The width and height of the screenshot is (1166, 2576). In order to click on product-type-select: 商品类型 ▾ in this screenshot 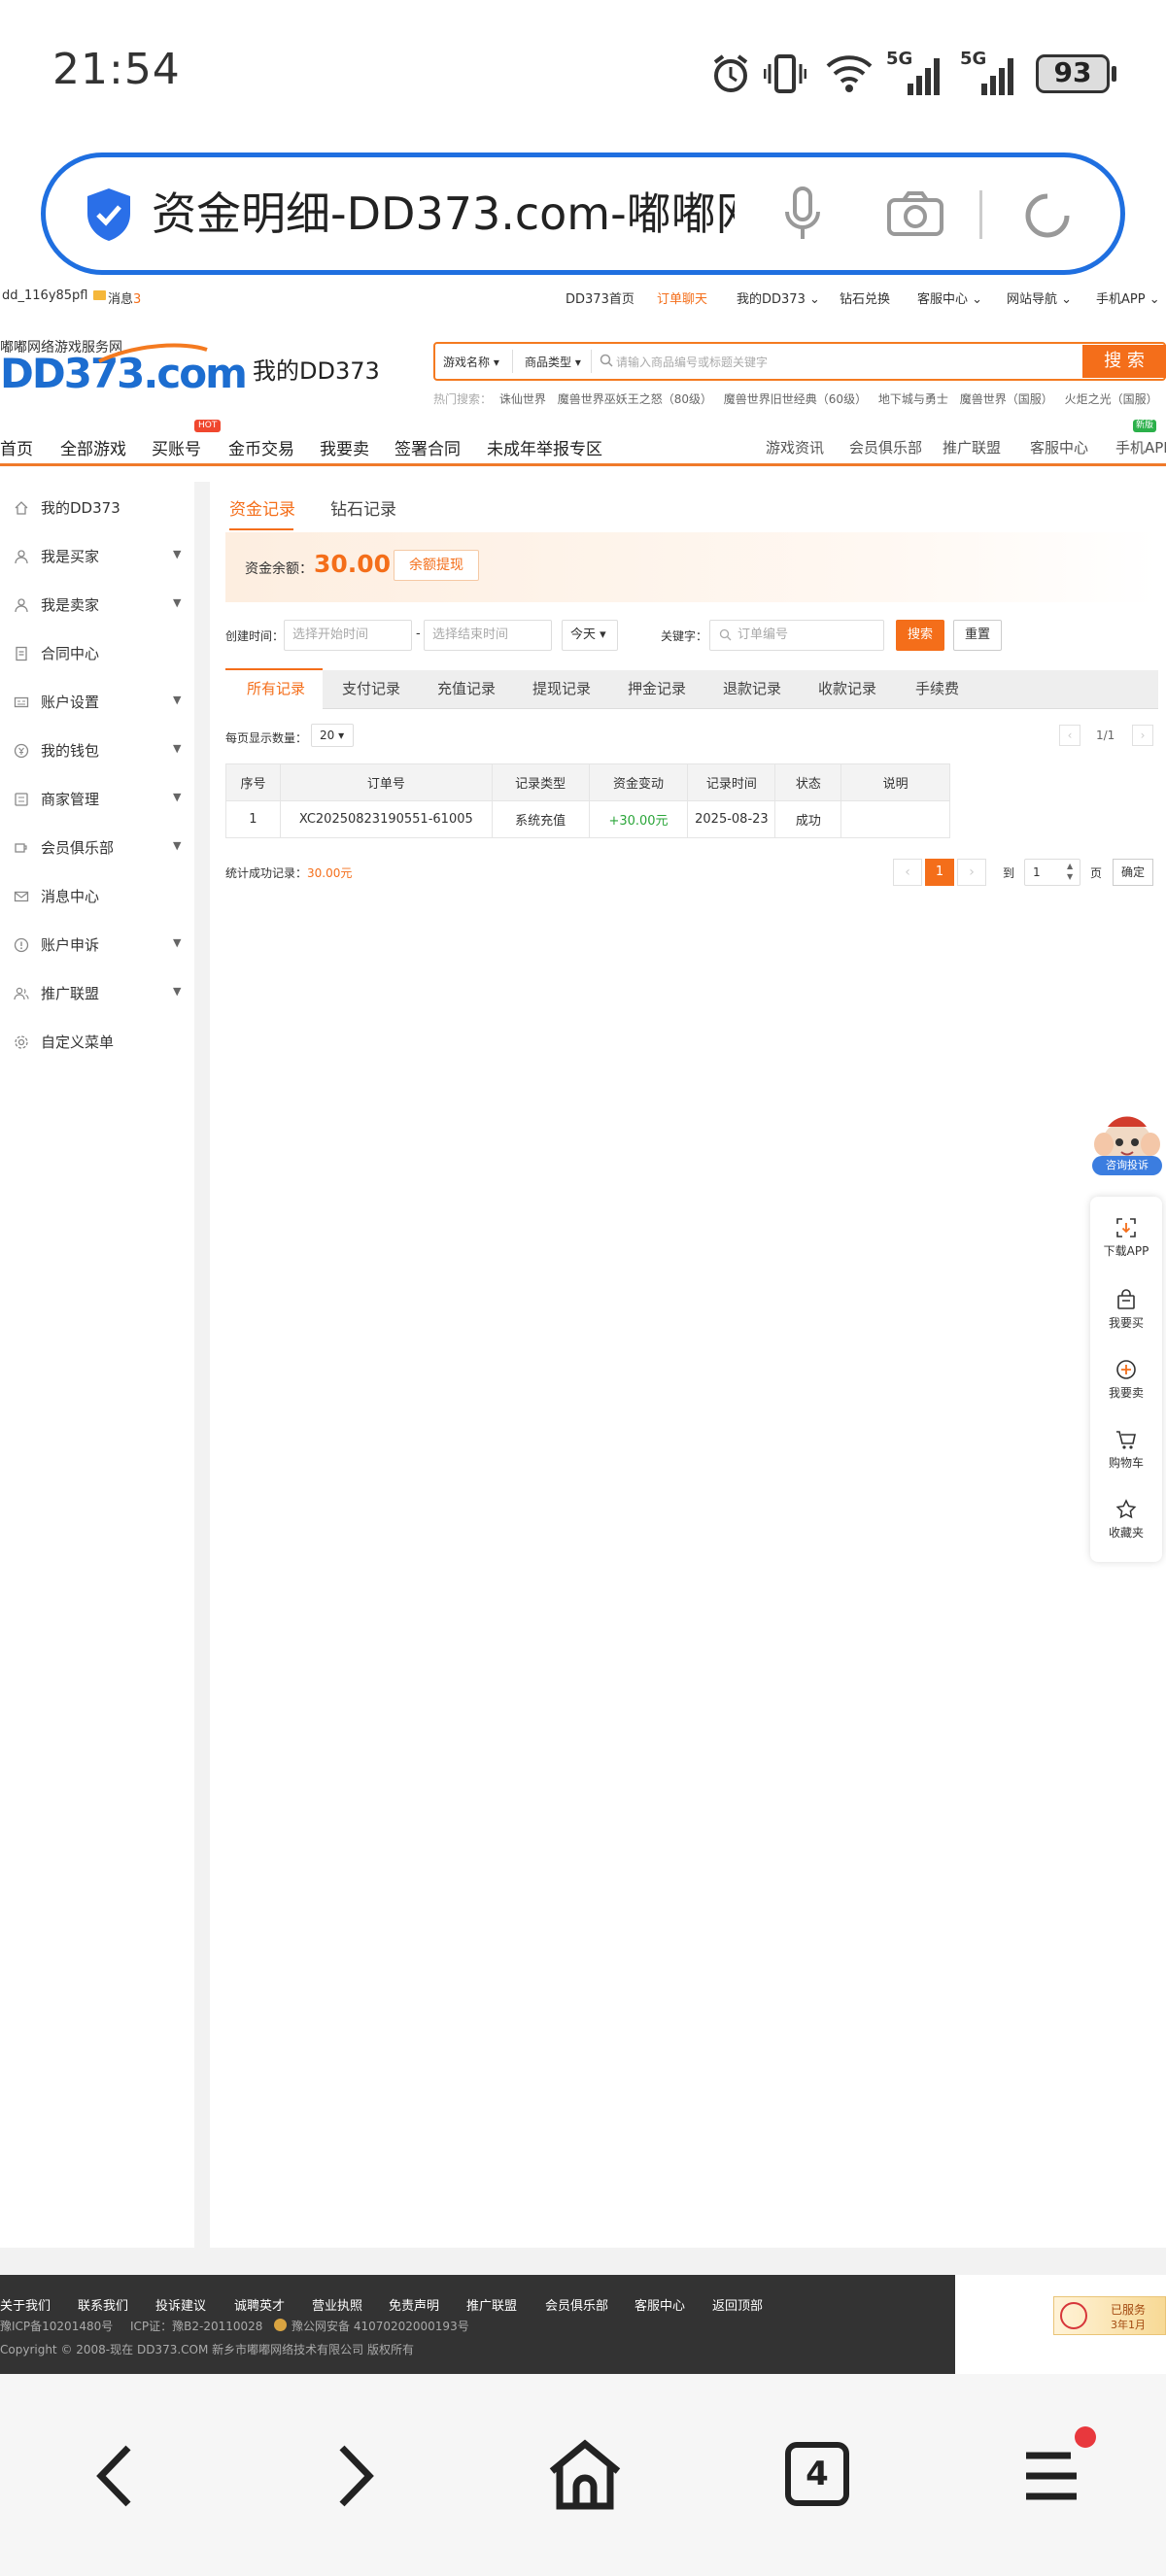, I will do `click(553, 362)`.